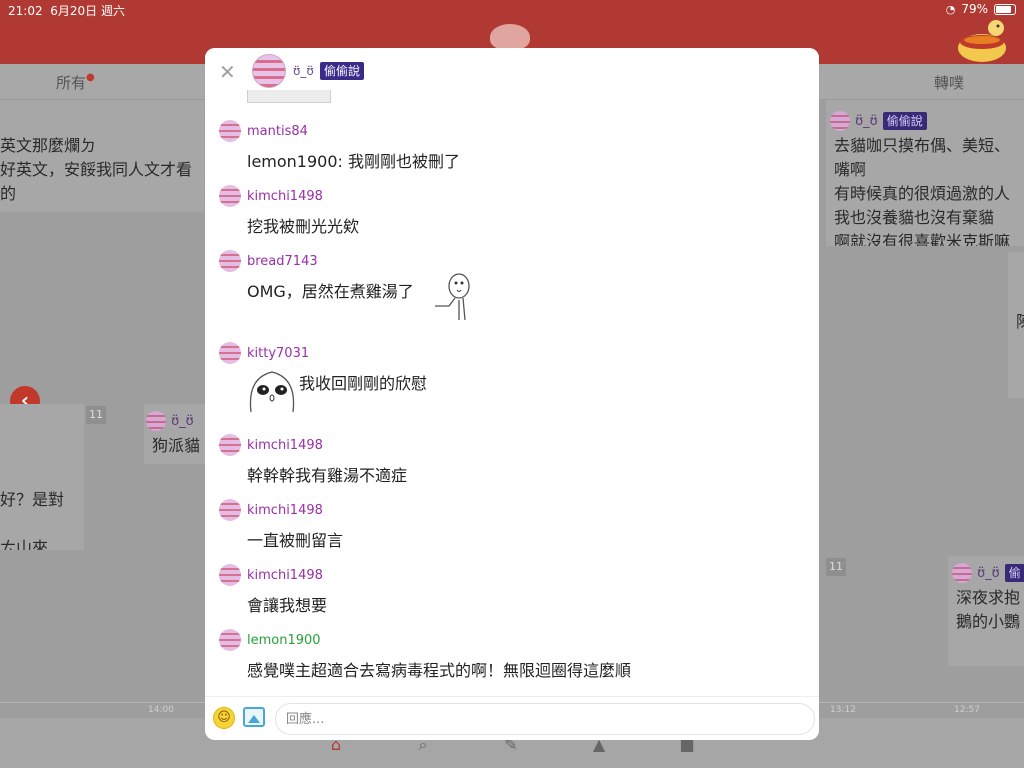 This screenshot has width=1024, height=768. I want to click on comment-text: OMG，居然在煮雞湯了, so click(330, 291).